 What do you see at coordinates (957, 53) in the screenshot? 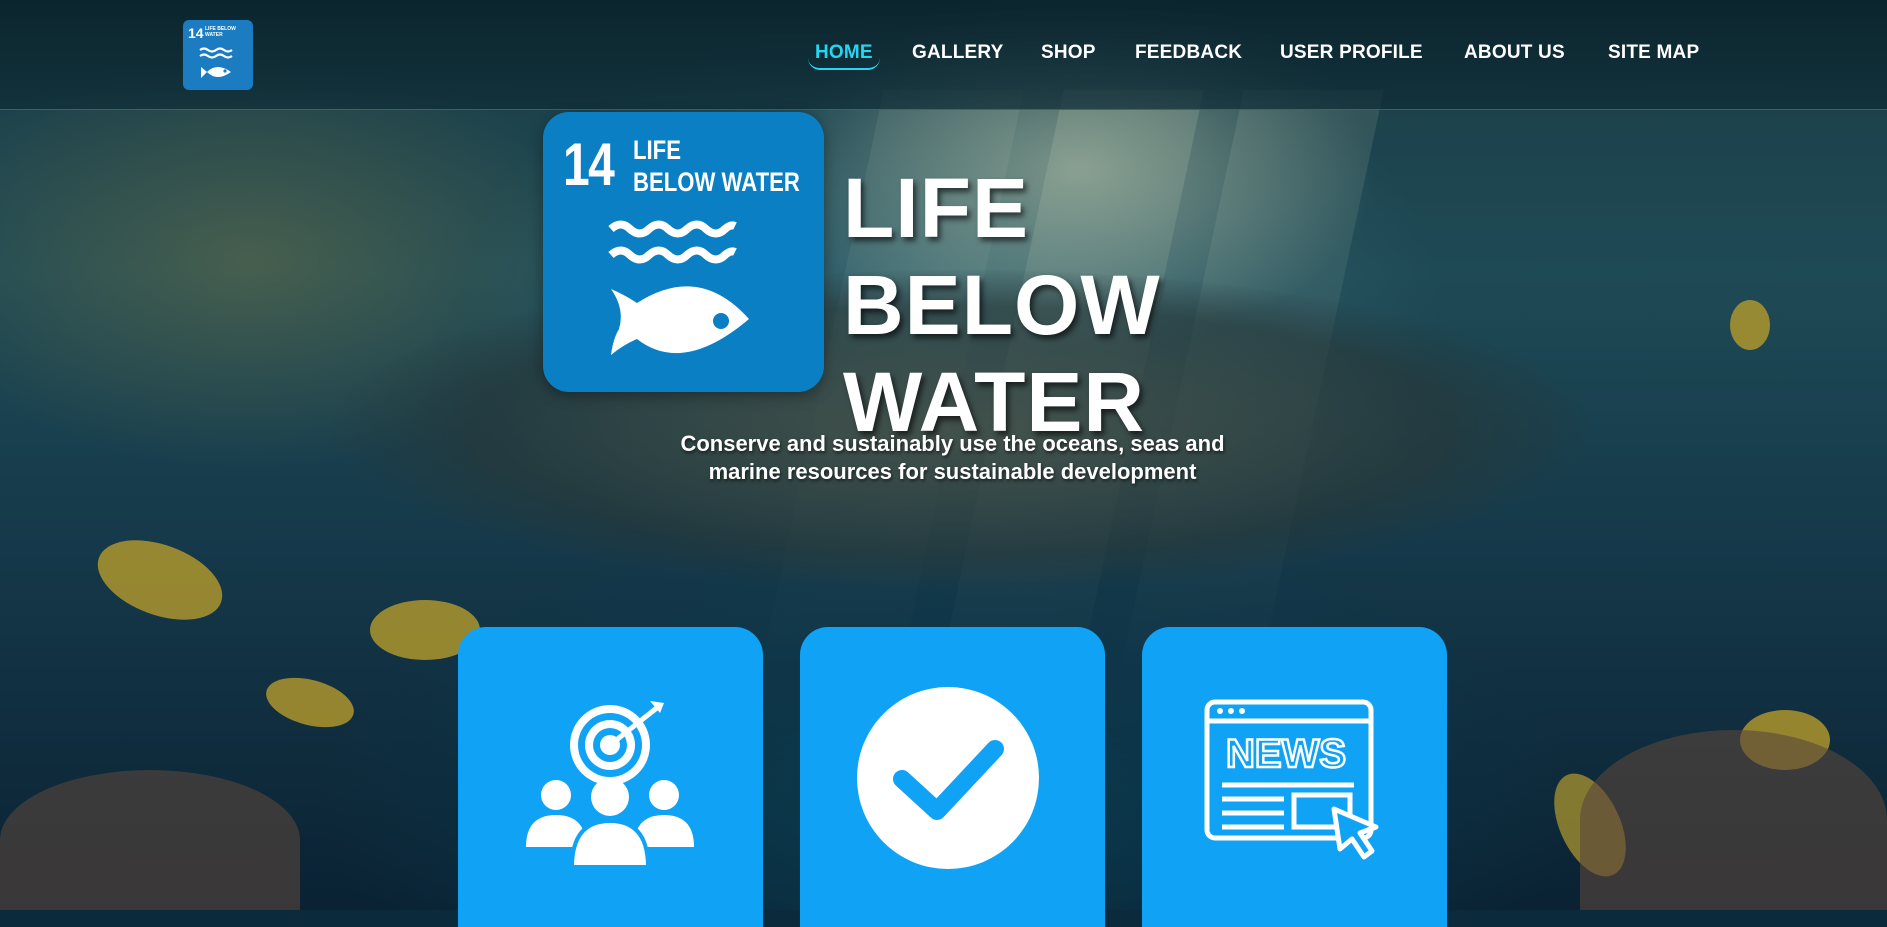
I see `nav-gallery: GALLERY` at bounding box center [957, 53].